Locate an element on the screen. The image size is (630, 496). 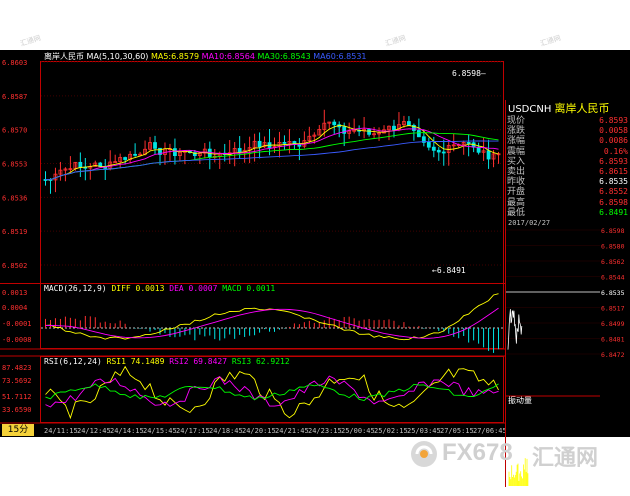
quote-label: 最高 is located at coordinates (516, 202).